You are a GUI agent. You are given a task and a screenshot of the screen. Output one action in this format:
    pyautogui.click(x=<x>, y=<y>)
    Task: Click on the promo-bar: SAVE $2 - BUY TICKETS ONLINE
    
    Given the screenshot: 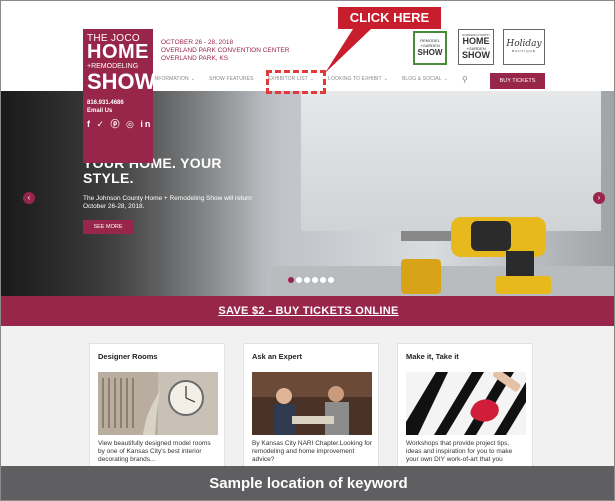 What is the action you would take?
    pyautogui.click(x=307, y=311)
    